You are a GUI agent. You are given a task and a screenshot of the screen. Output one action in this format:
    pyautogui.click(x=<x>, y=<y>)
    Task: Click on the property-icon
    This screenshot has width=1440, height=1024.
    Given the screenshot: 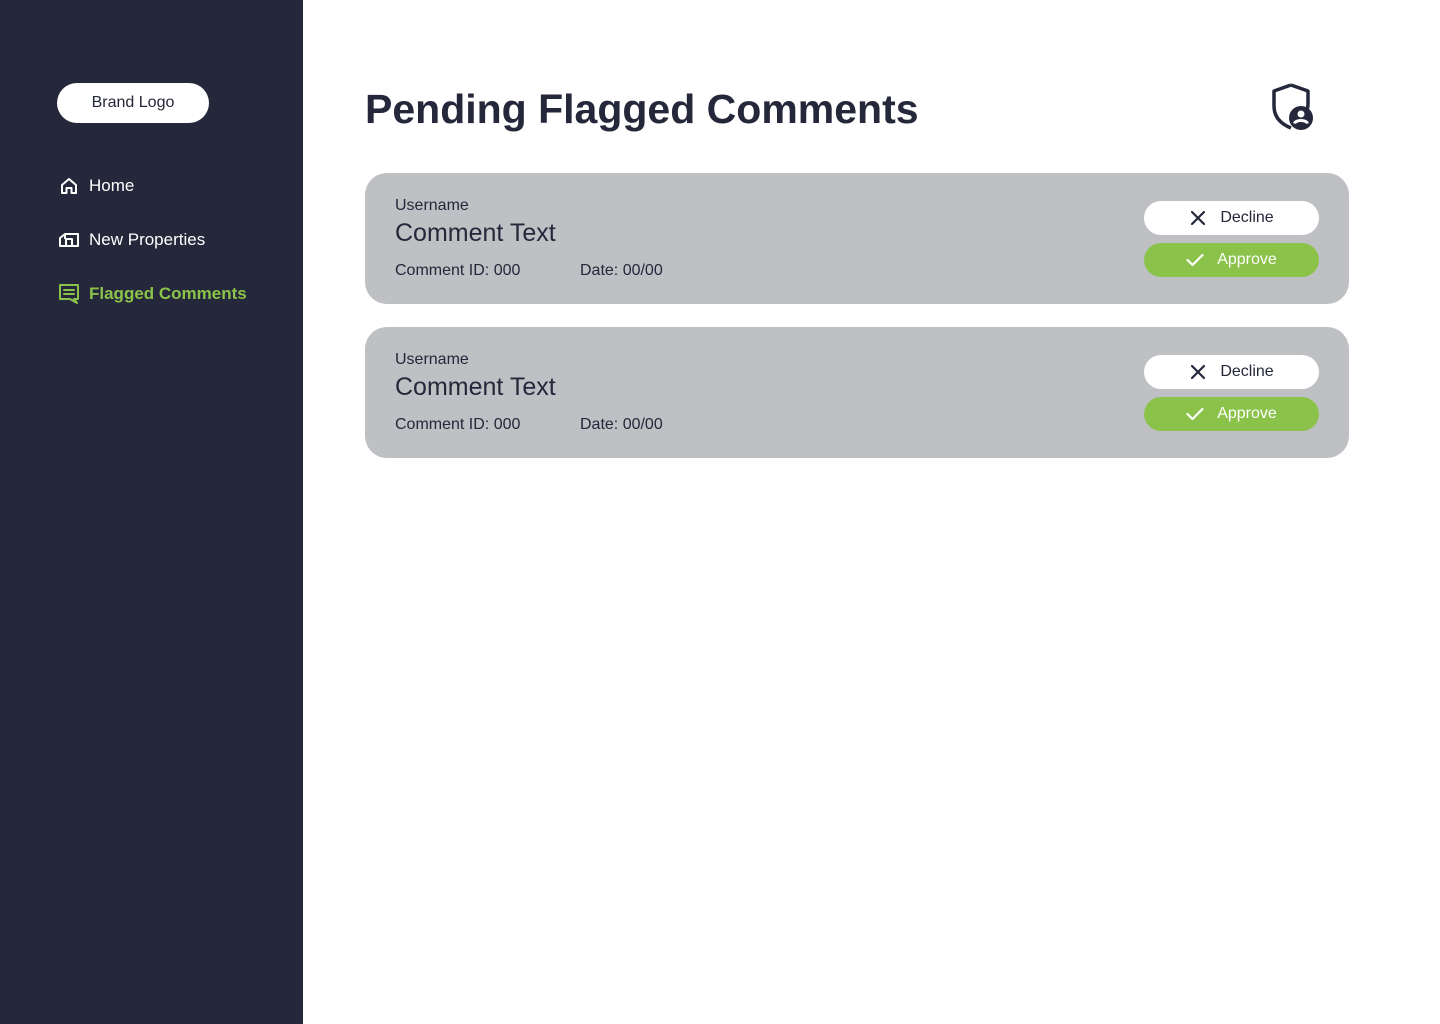 What is the action you would take?
    pyautogui.click(x=69, y=240)
    